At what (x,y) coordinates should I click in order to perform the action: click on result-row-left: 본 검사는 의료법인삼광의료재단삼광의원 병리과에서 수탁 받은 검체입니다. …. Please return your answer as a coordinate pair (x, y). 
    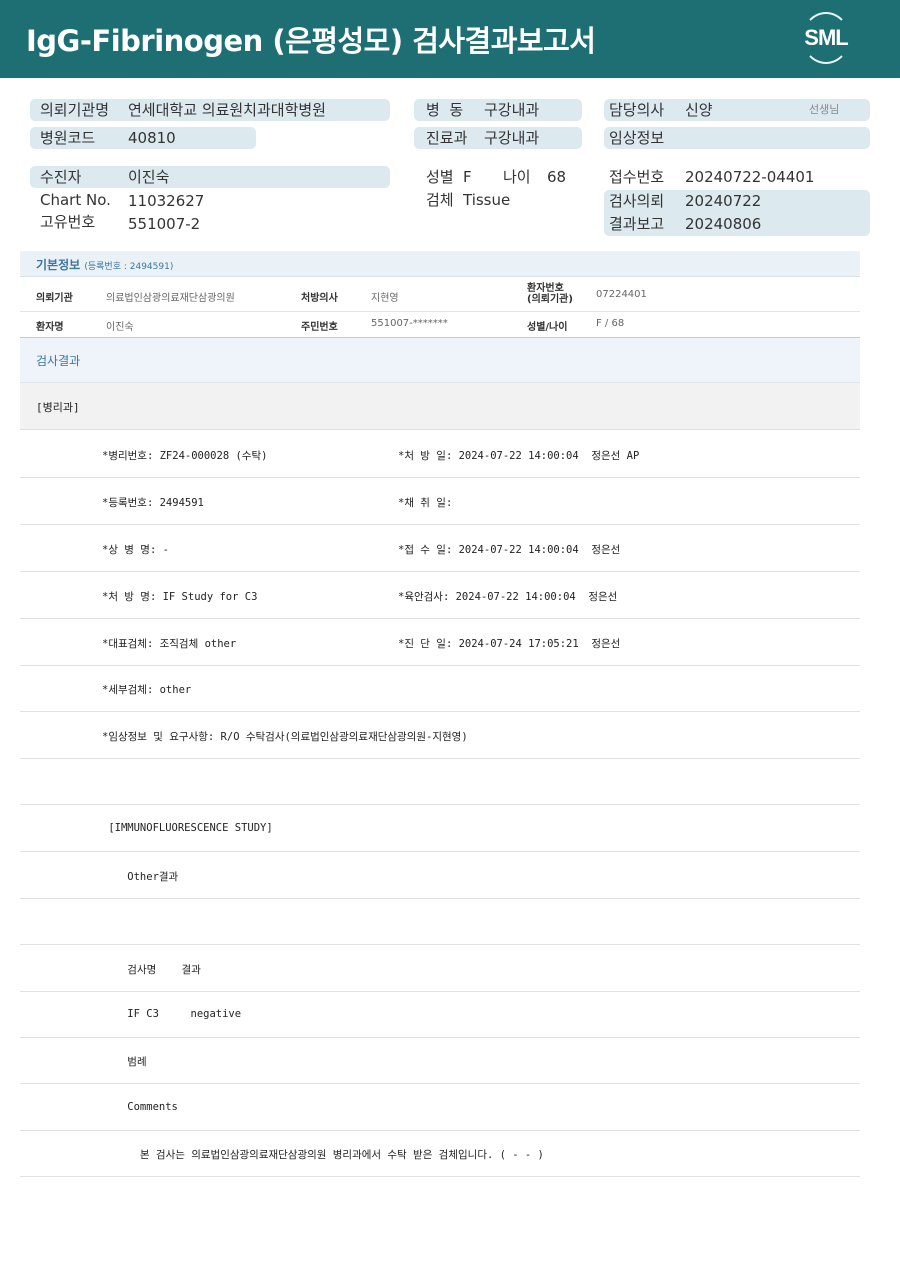
    Looking at the image, I should click on (323, 1155).